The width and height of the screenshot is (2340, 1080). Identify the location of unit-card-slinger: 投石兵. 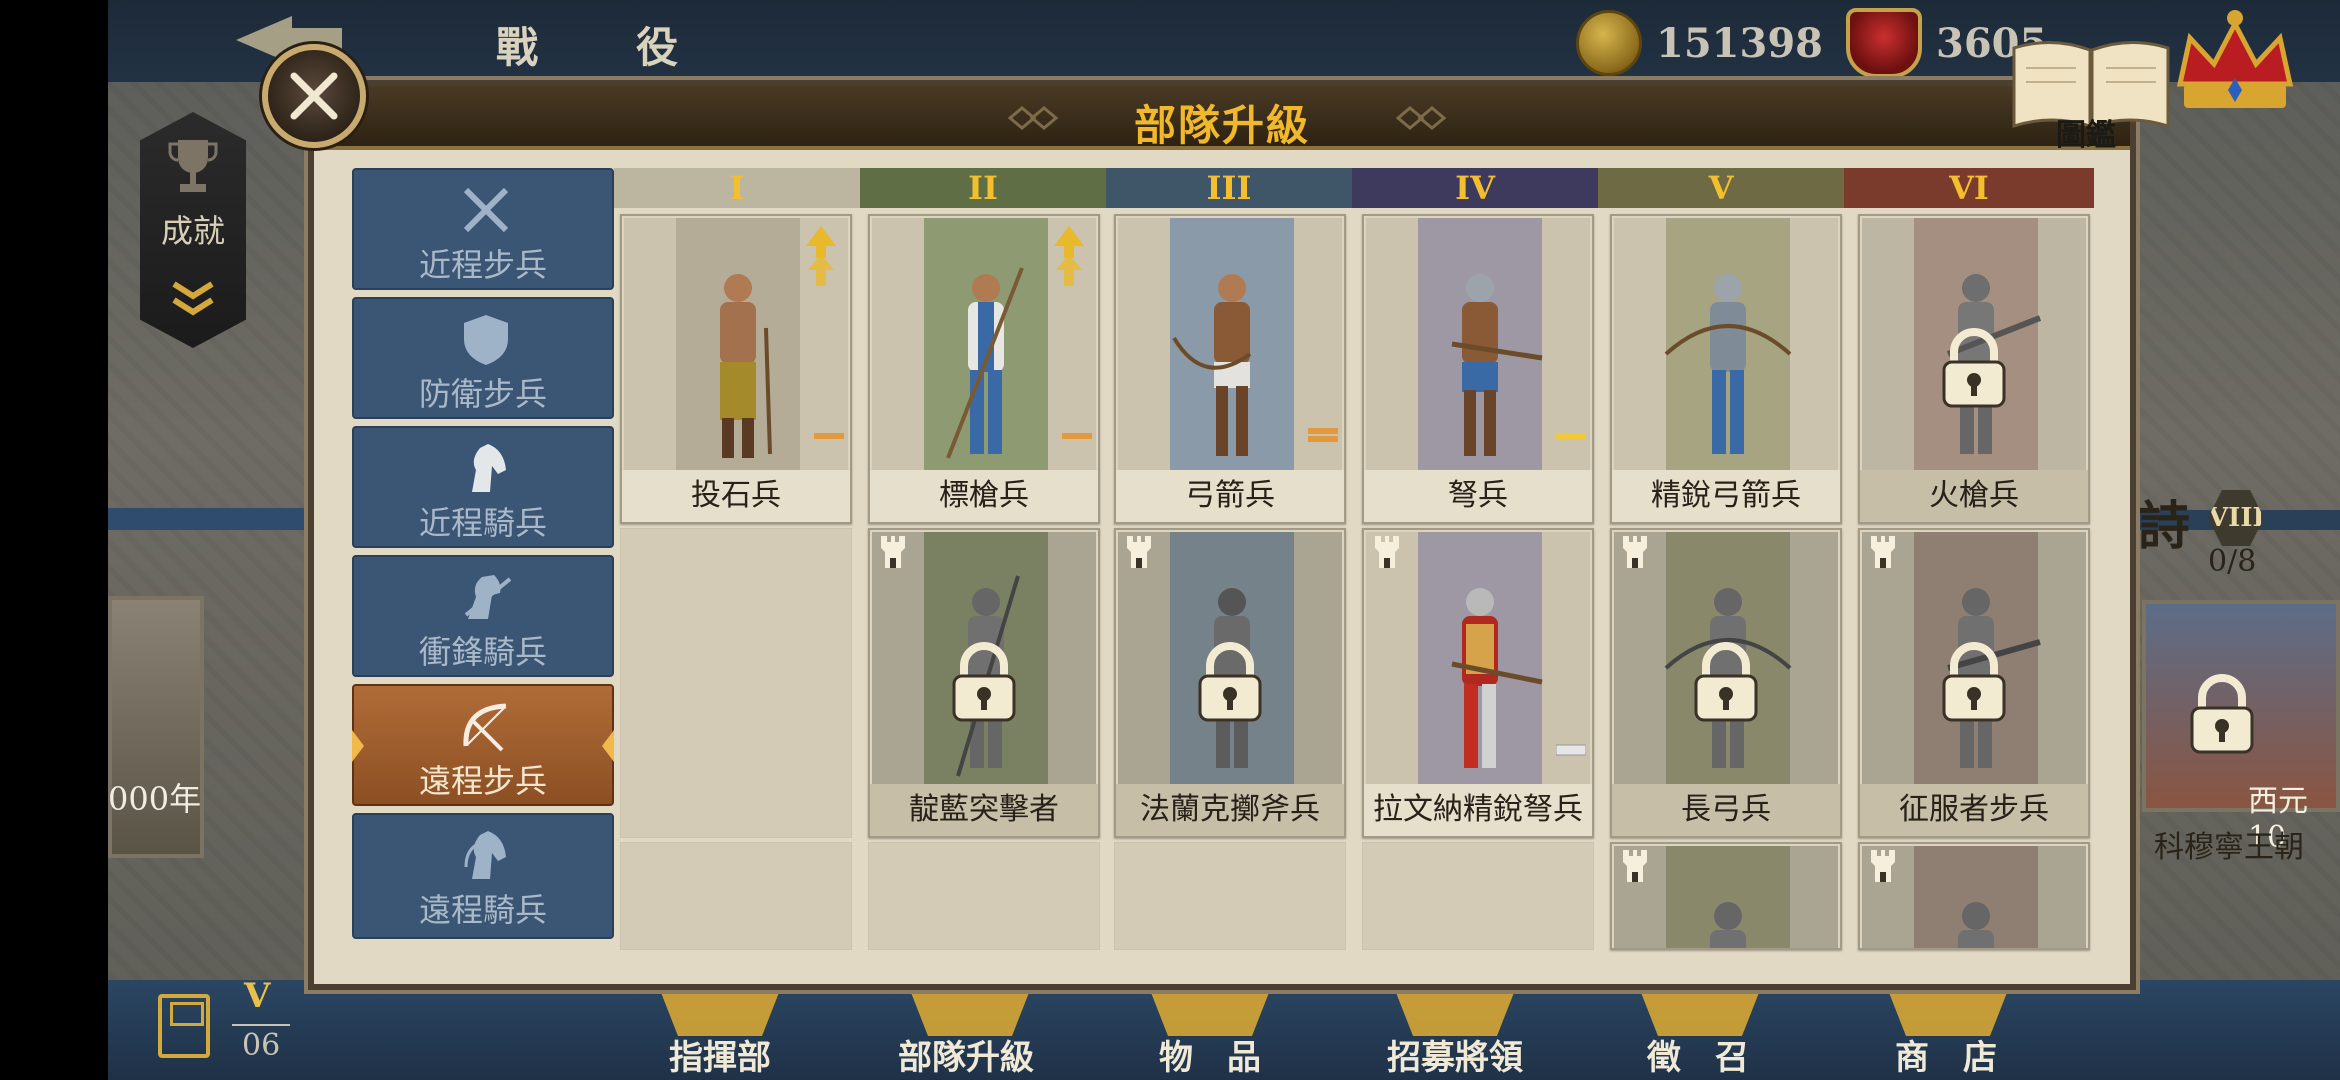
(736, 369).